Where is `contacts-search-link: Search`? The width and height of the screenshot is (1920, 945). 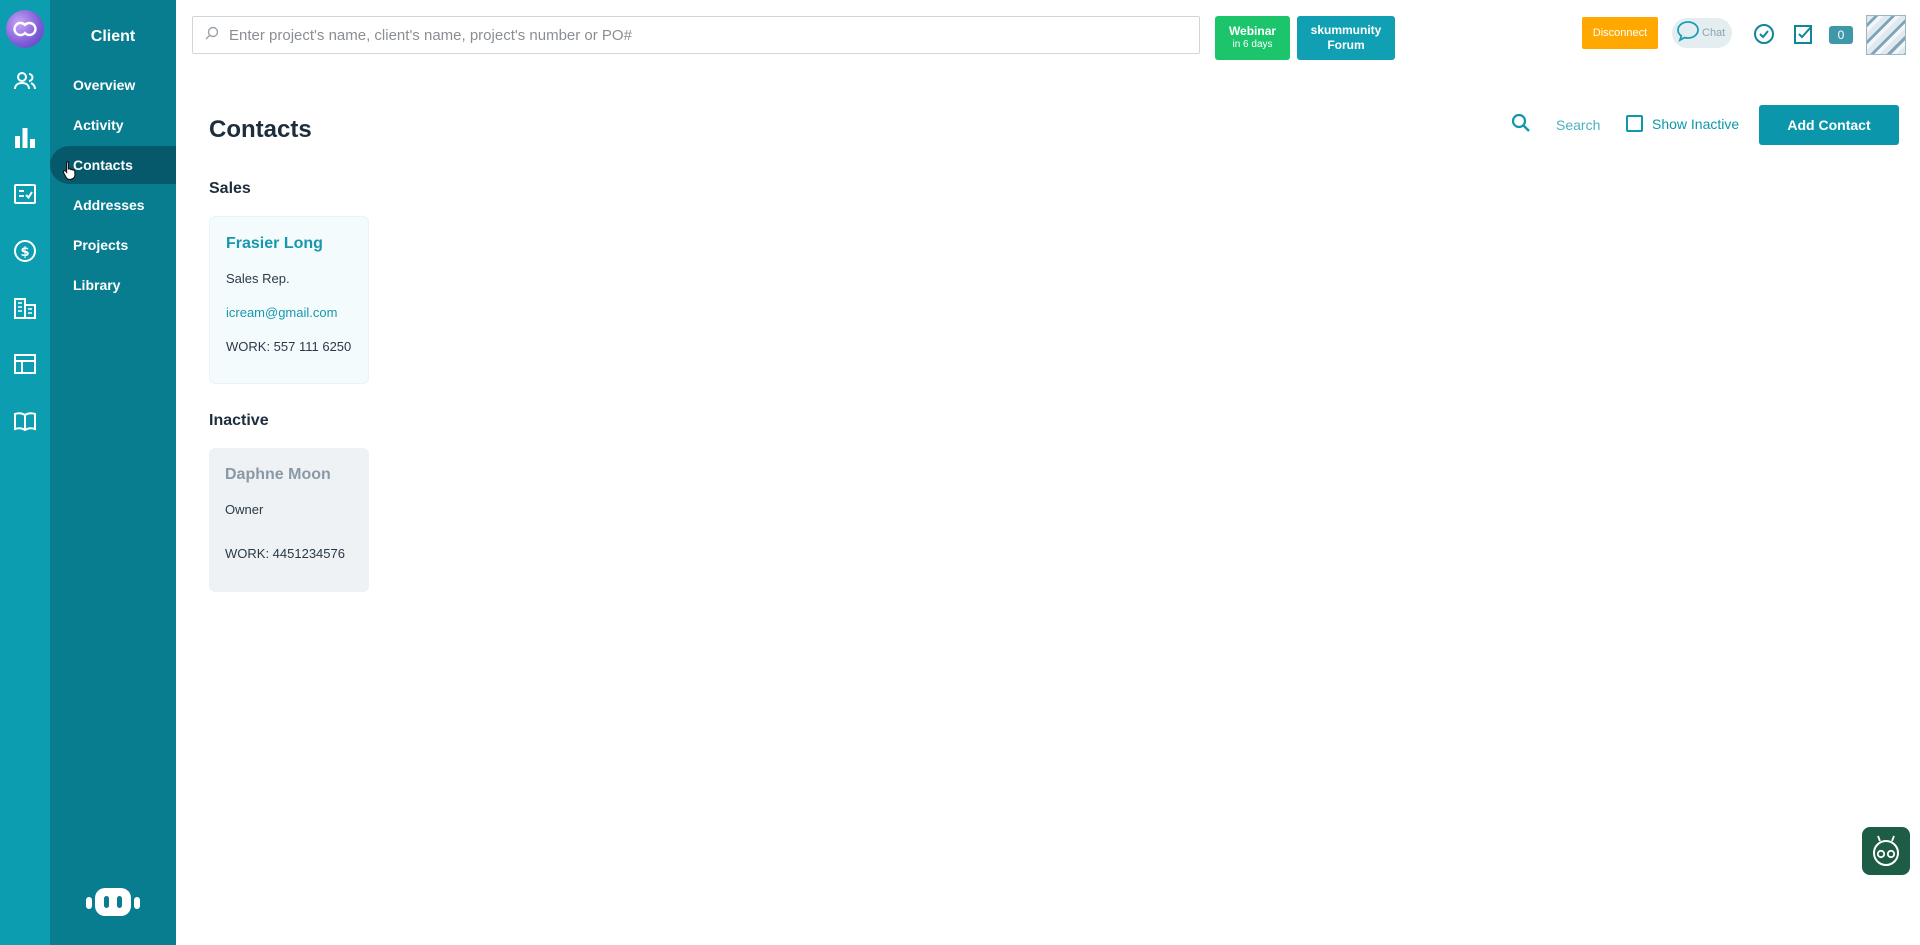 contacts-search-link: Search is located at coordinates (1578, 125).